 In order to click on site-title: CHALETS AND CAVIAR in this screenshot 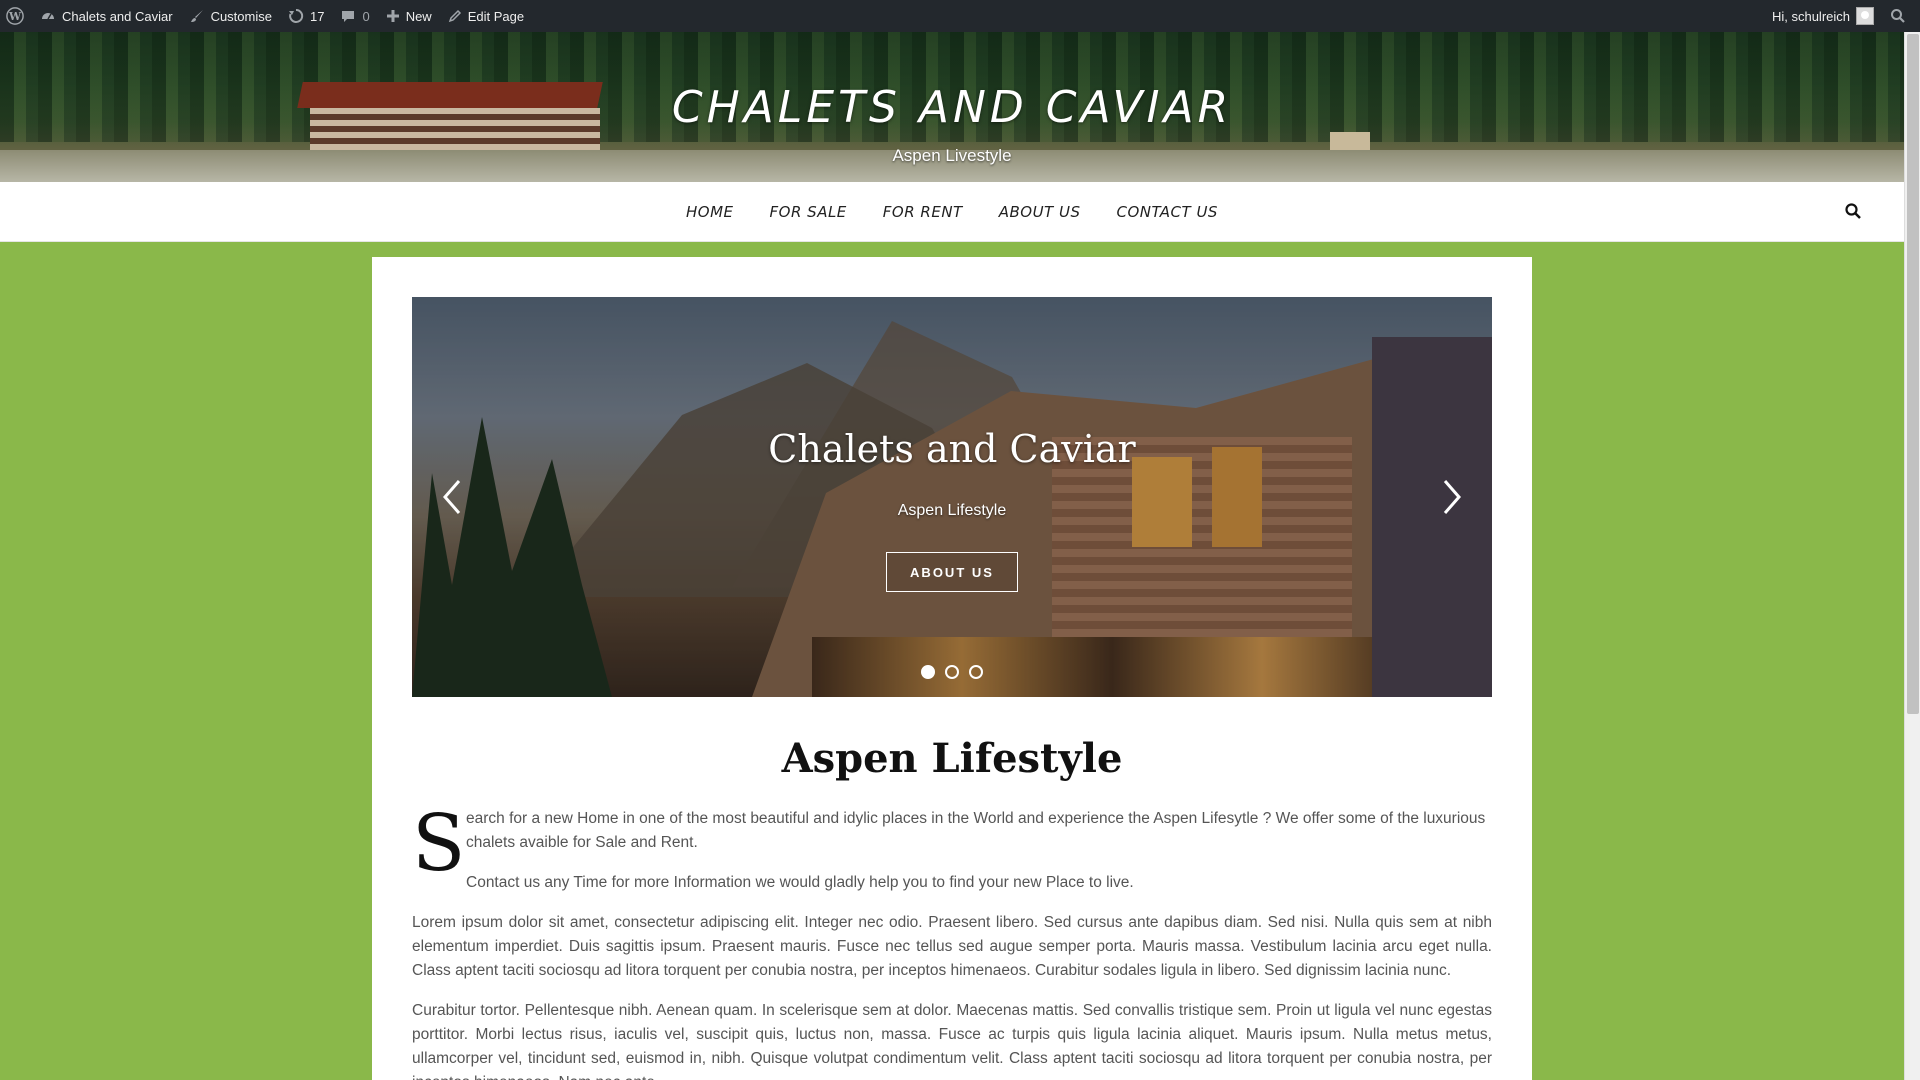, I will do `click(952, 107)`.